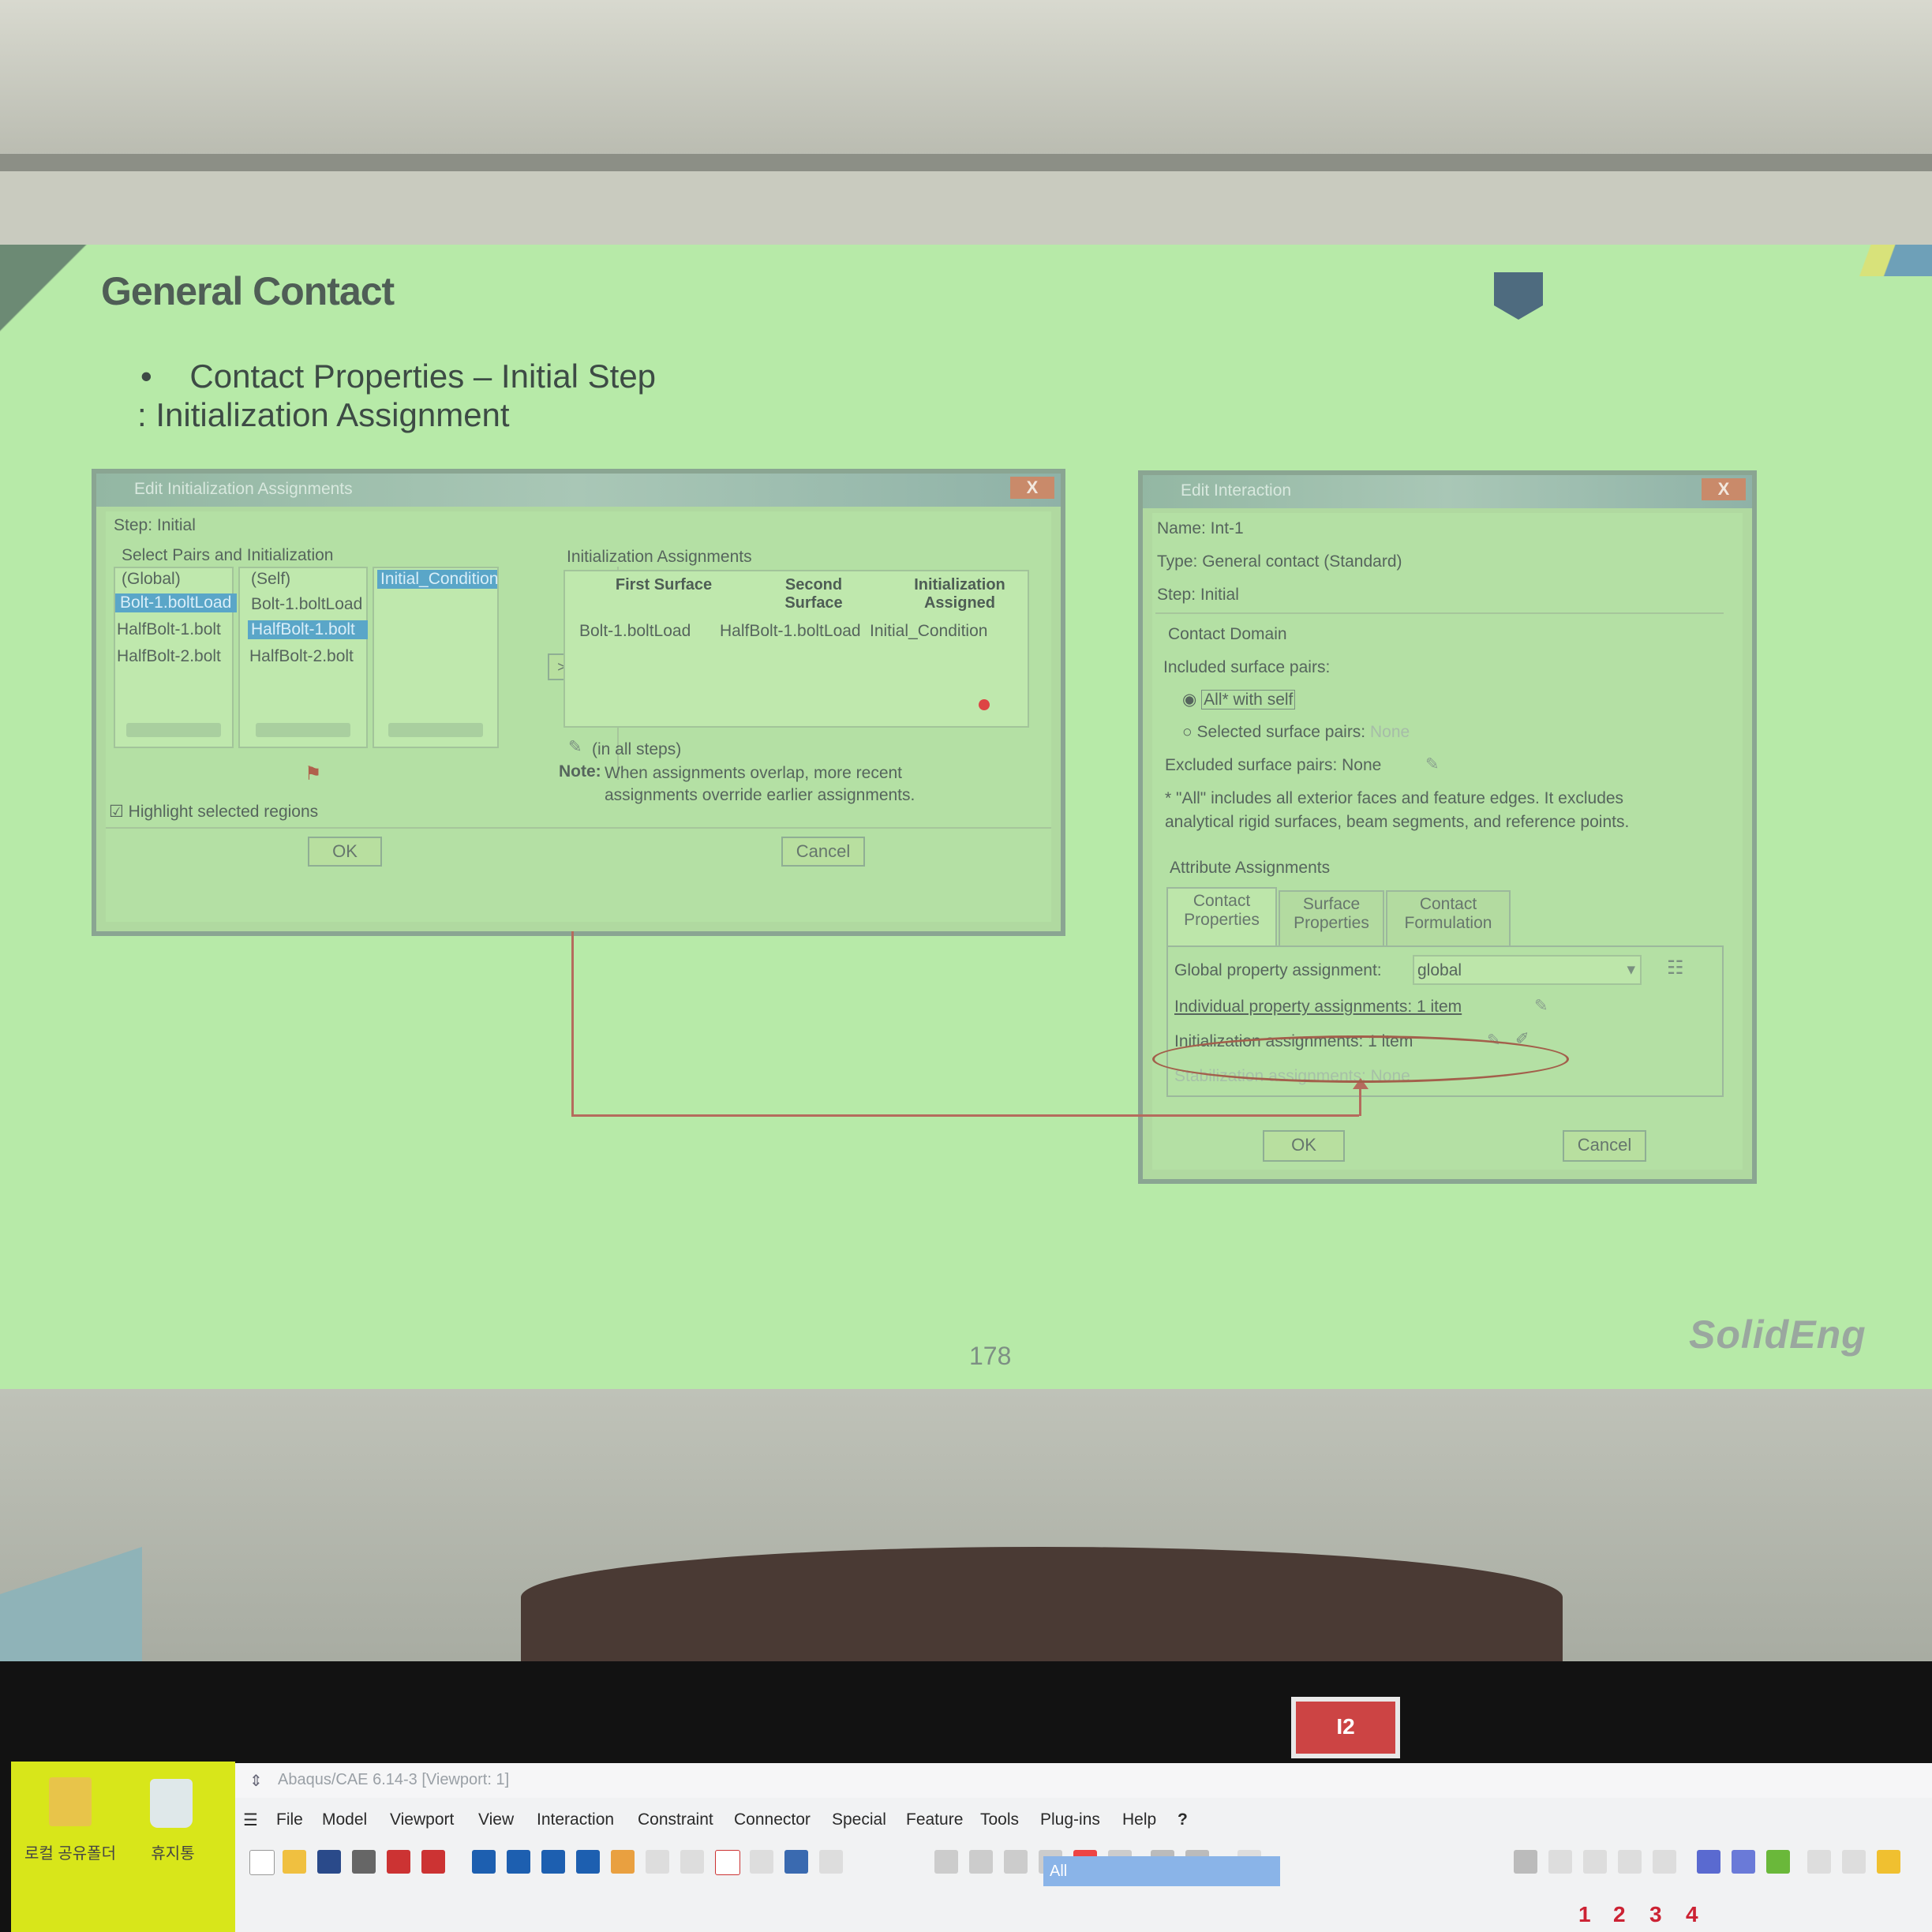 The height and width of the screenshot is (1932, 1932). What do you see at coordinates (433, 1862) in the screenshot?
I see `export-icon` at bounding box center [433, 1862].